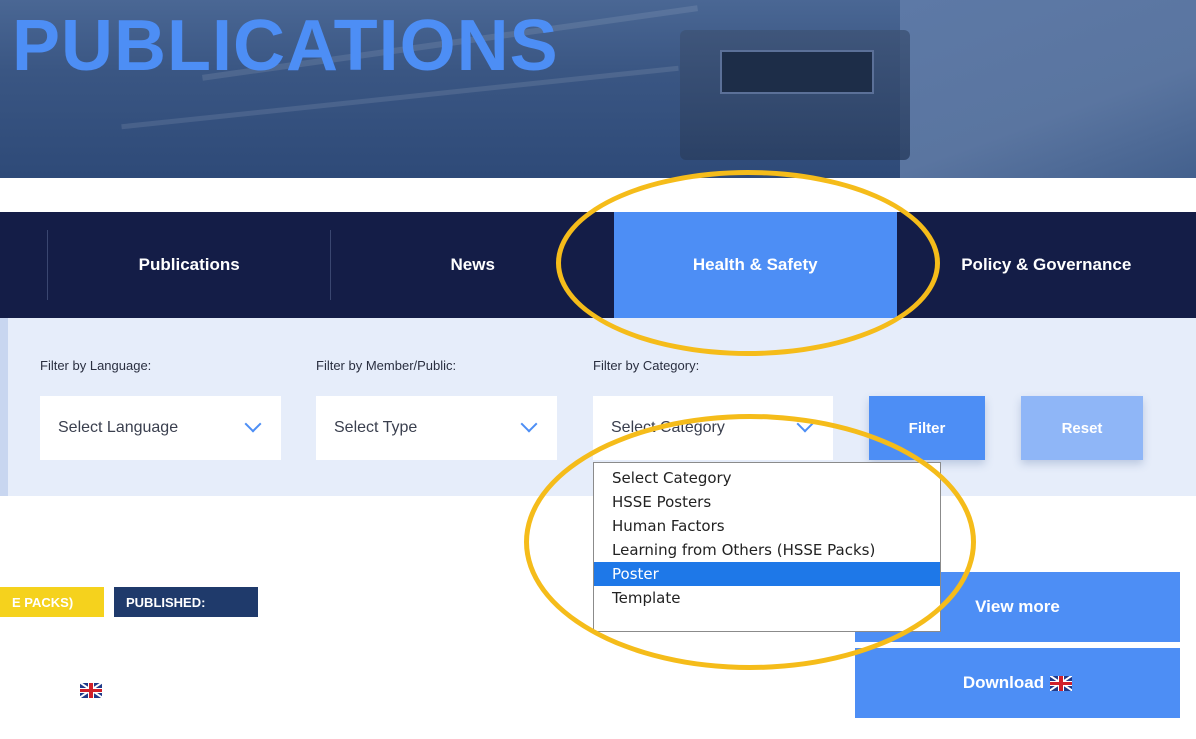 The image size is (1196, 739). What do you see at coordinates (767, 502) in the screenshot?
I see `dropdown-option: HSSE Posters` at bounding box center [767, 502].